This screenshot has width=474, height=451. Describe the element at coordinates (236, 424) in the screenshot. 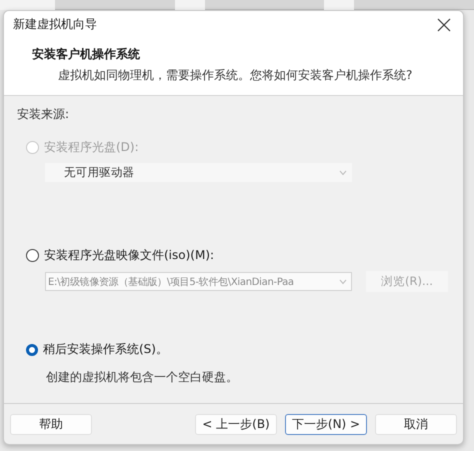

I see `wizard-button: < 上一步(B)` at that location.